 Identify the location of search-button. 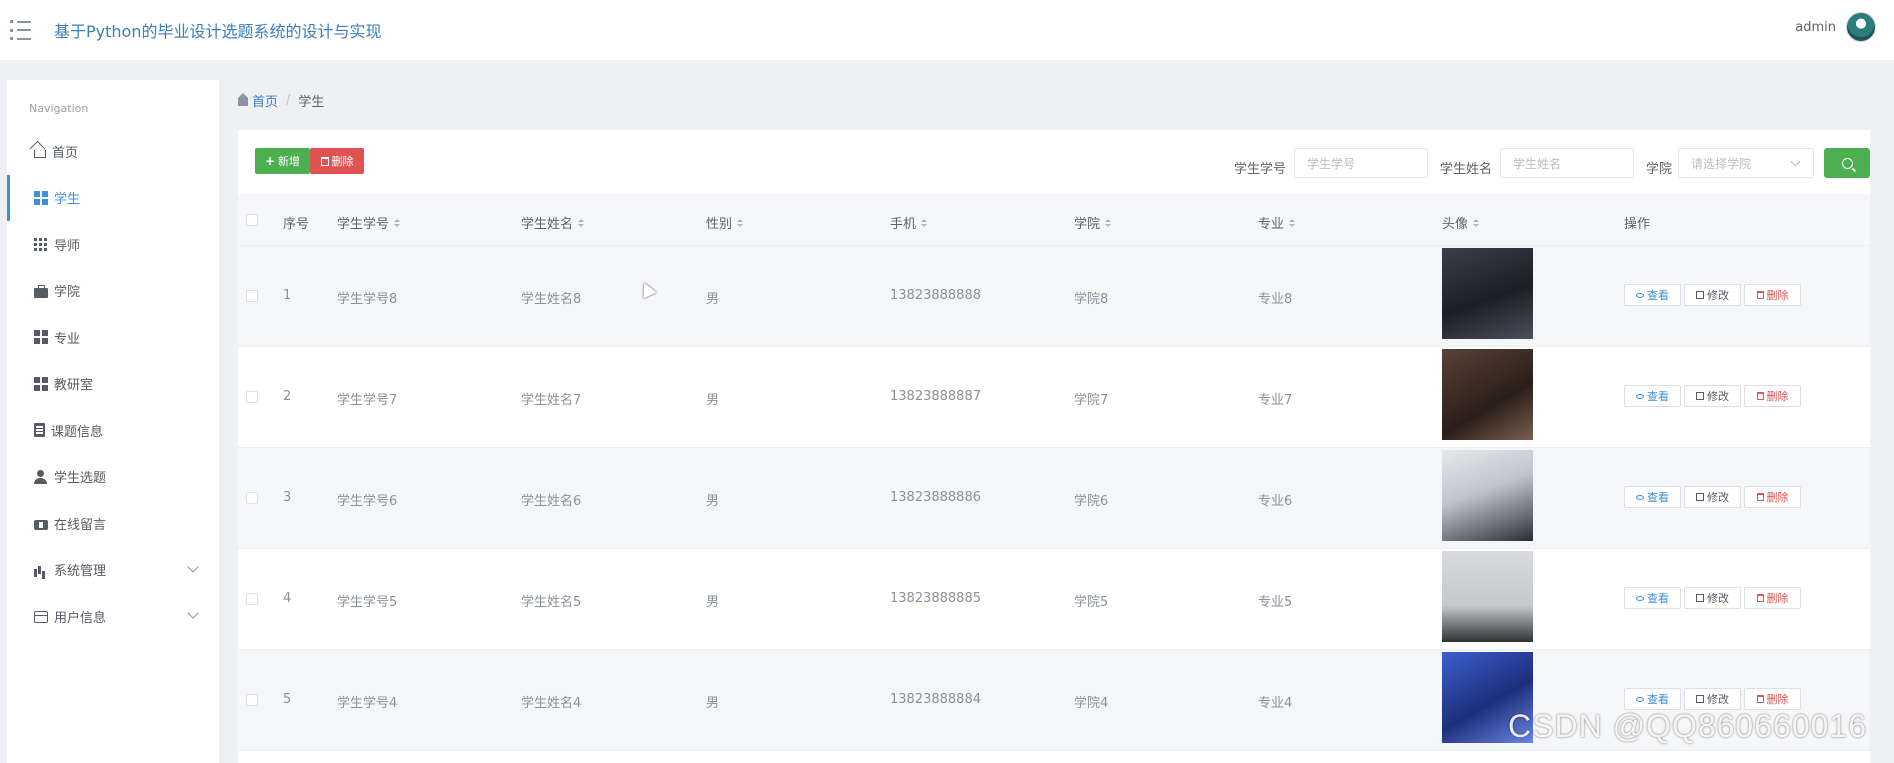
(1847, 163).